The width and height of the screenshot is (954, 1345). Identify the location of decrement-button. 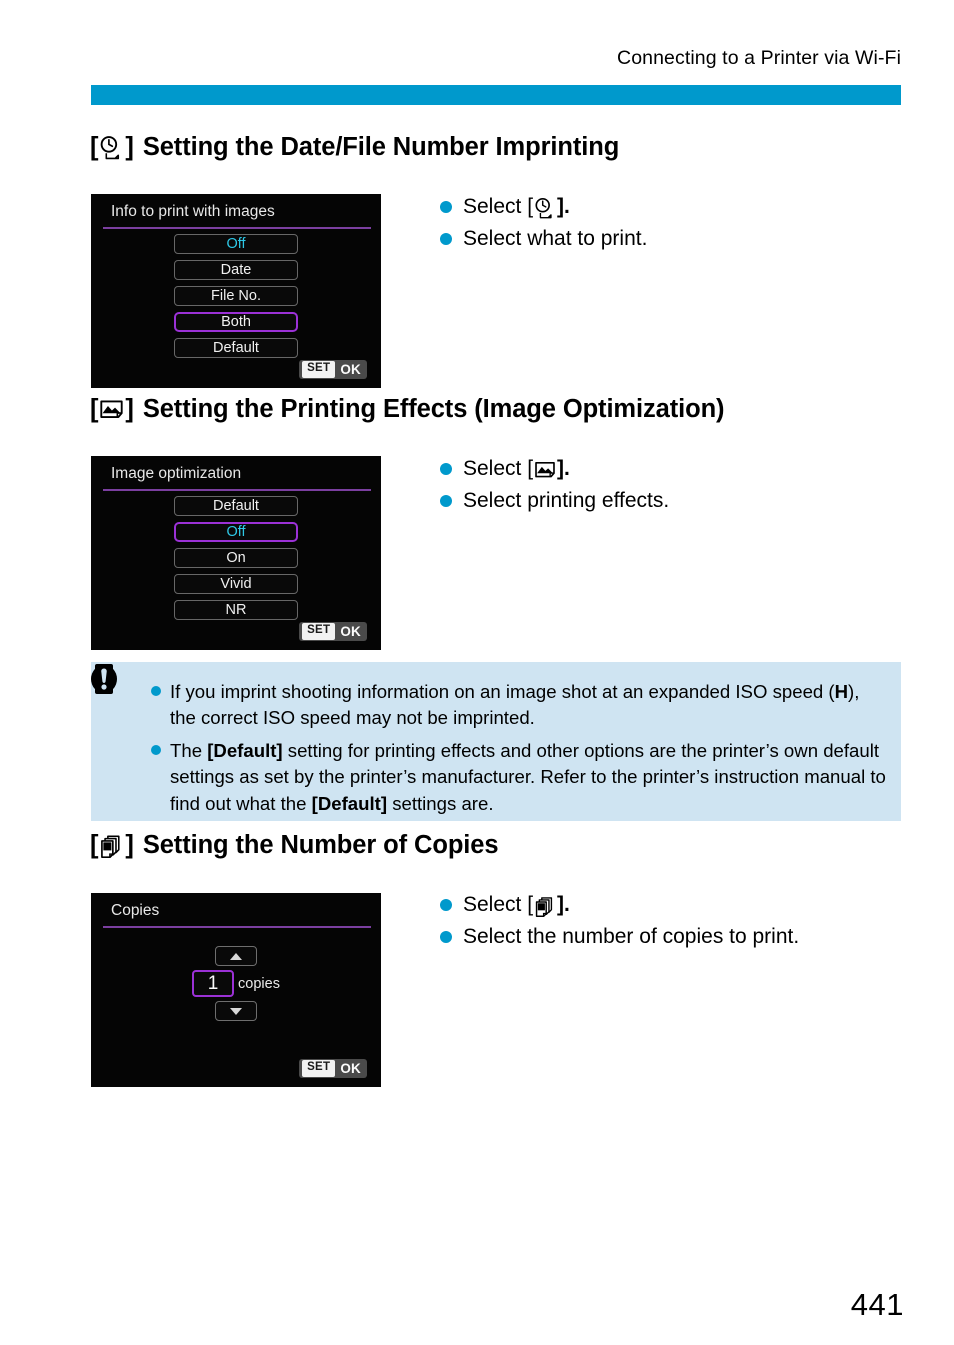
(236, 1011).